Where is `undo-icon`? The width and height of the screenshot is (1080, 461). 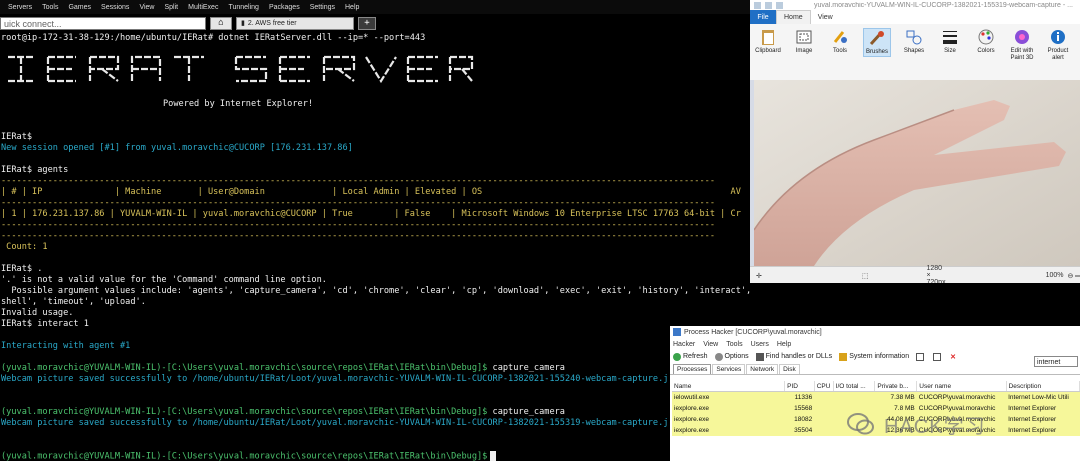 undo-icon is located at coordinates (768, 5).